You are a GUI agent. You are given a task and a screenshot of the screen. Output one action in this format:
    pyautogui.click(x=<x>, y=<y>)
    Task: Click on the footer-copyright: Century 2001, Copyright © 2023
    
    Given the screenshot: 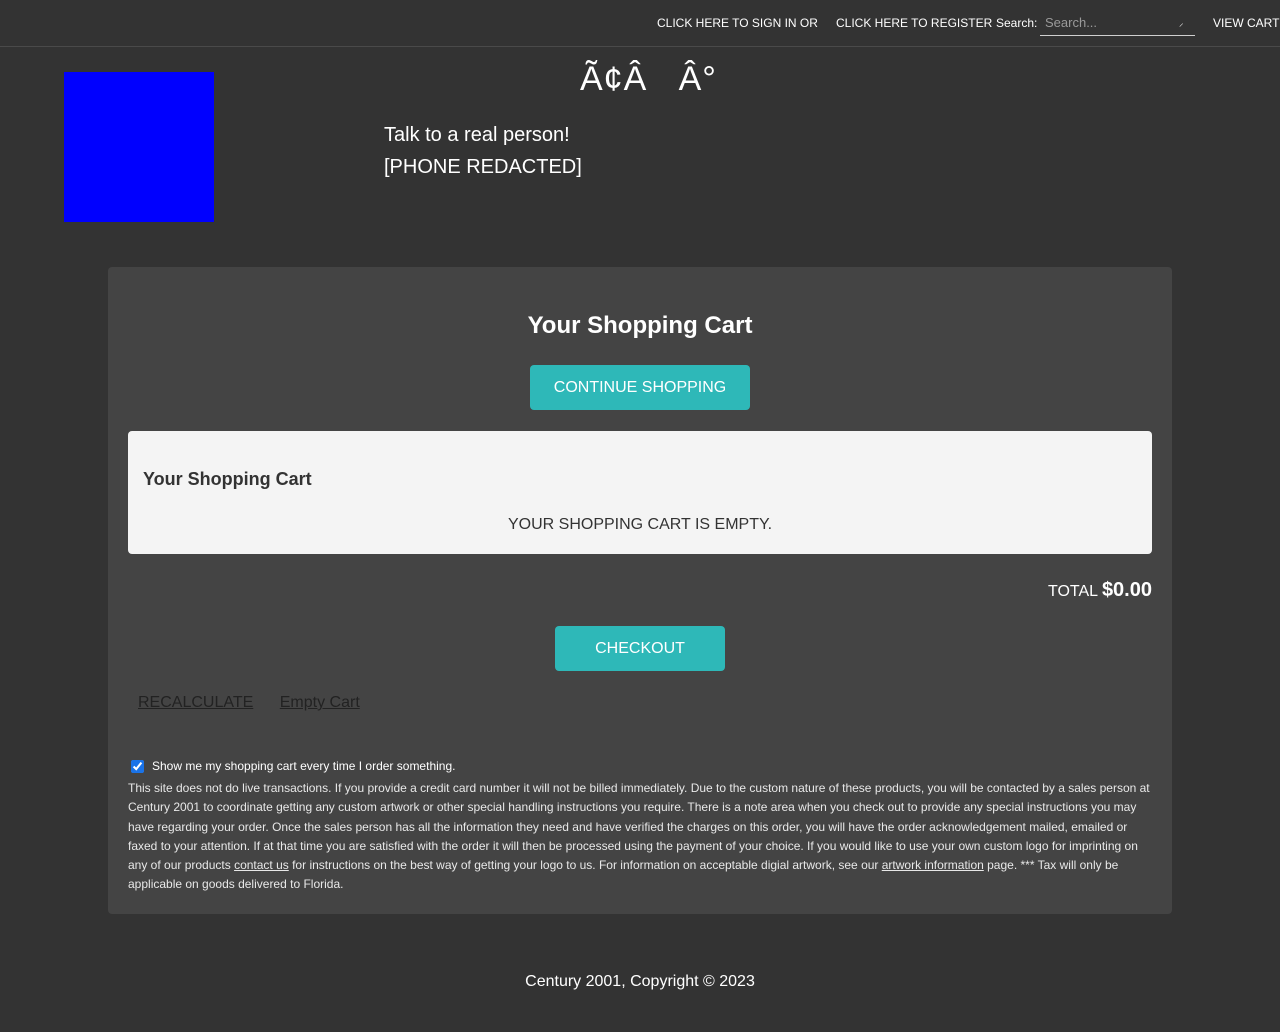 What is the action you would take?
    pyautogui.click(x=640, y=981)
    